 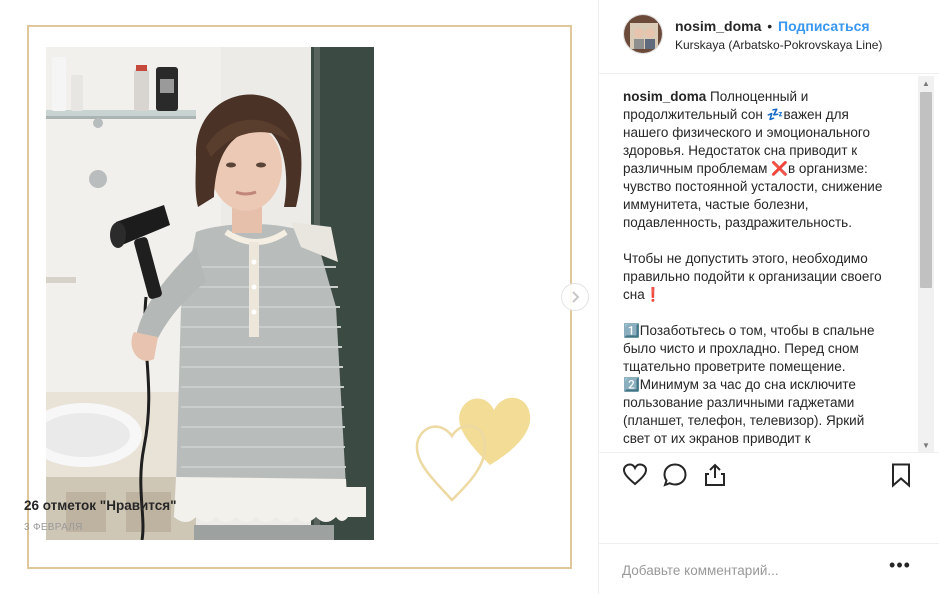 What do you see at coordinates (926, 83) in the screenshot?
I see `scroll-up-arrow-icon: ▲` at bounding box center [926, 83].